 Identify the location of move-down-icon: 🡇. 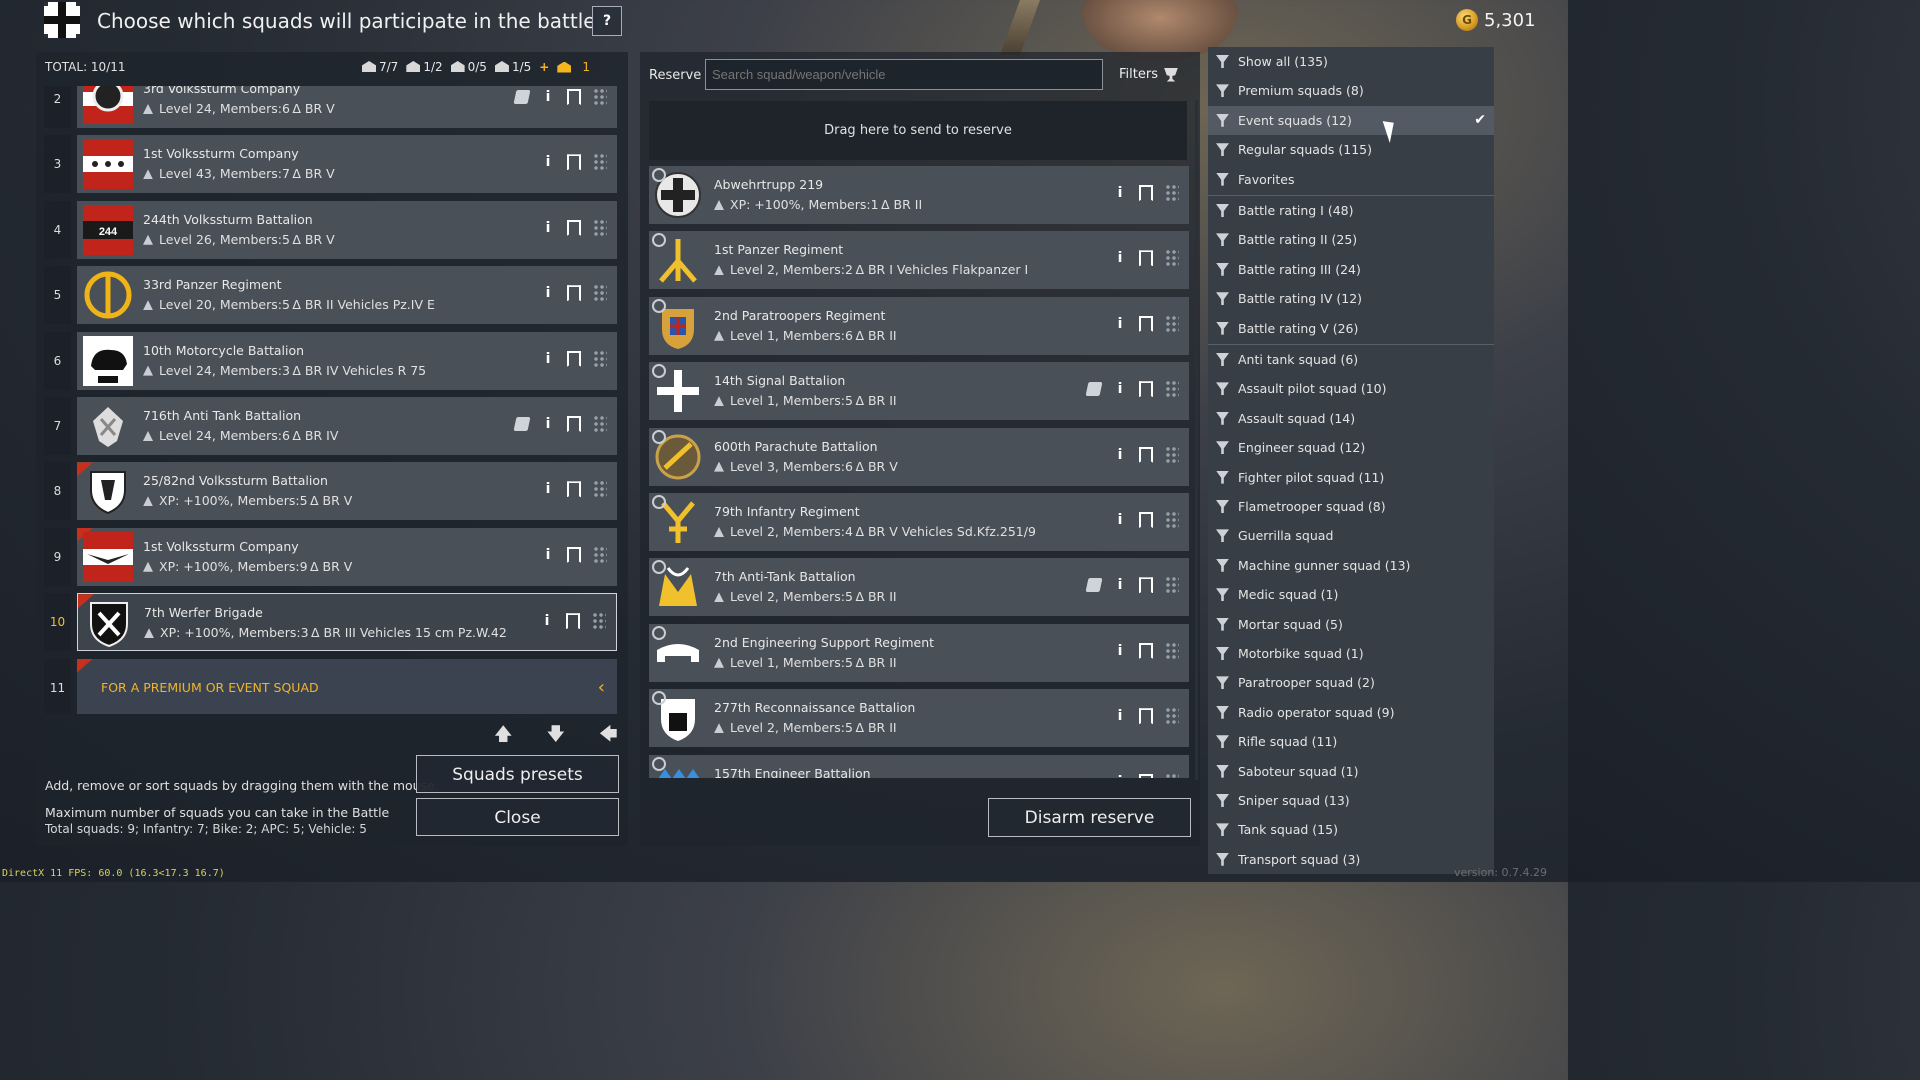
(556, 737).